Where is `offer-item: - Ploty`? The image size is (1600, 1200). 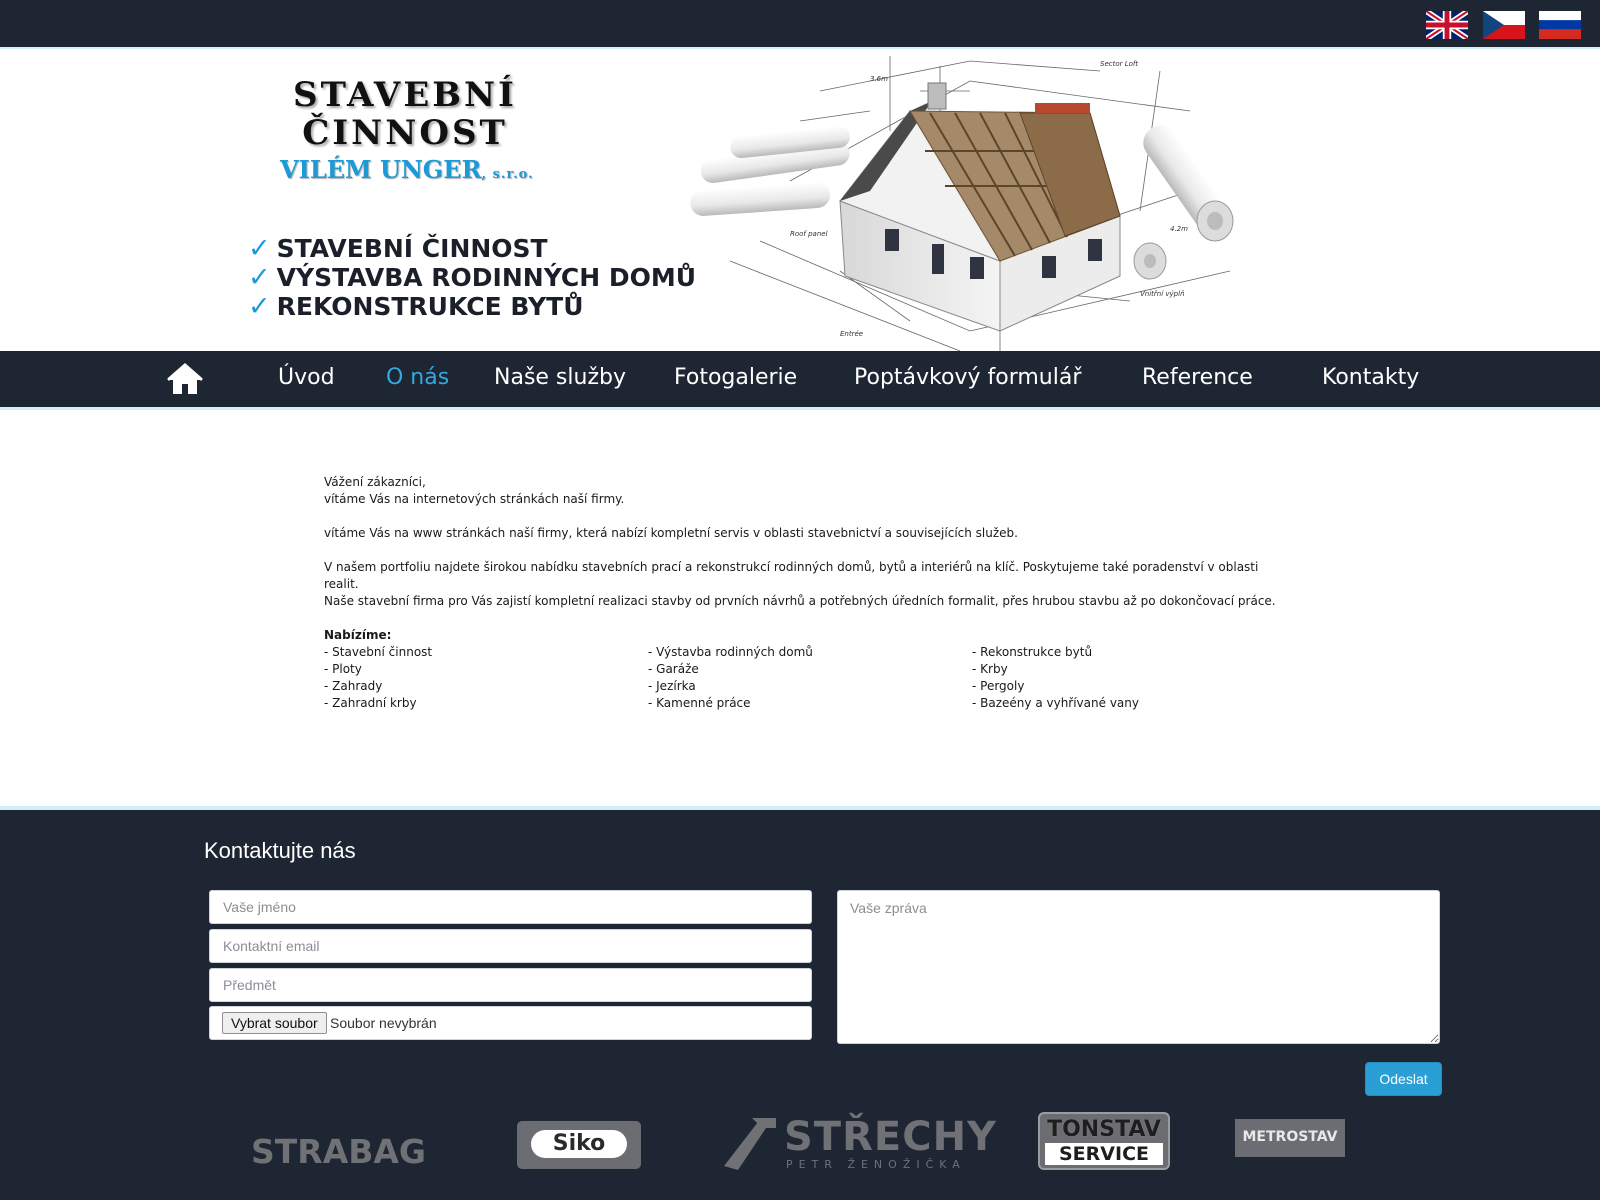 offer-item: - Ploty is located at coordinates (343, 669).